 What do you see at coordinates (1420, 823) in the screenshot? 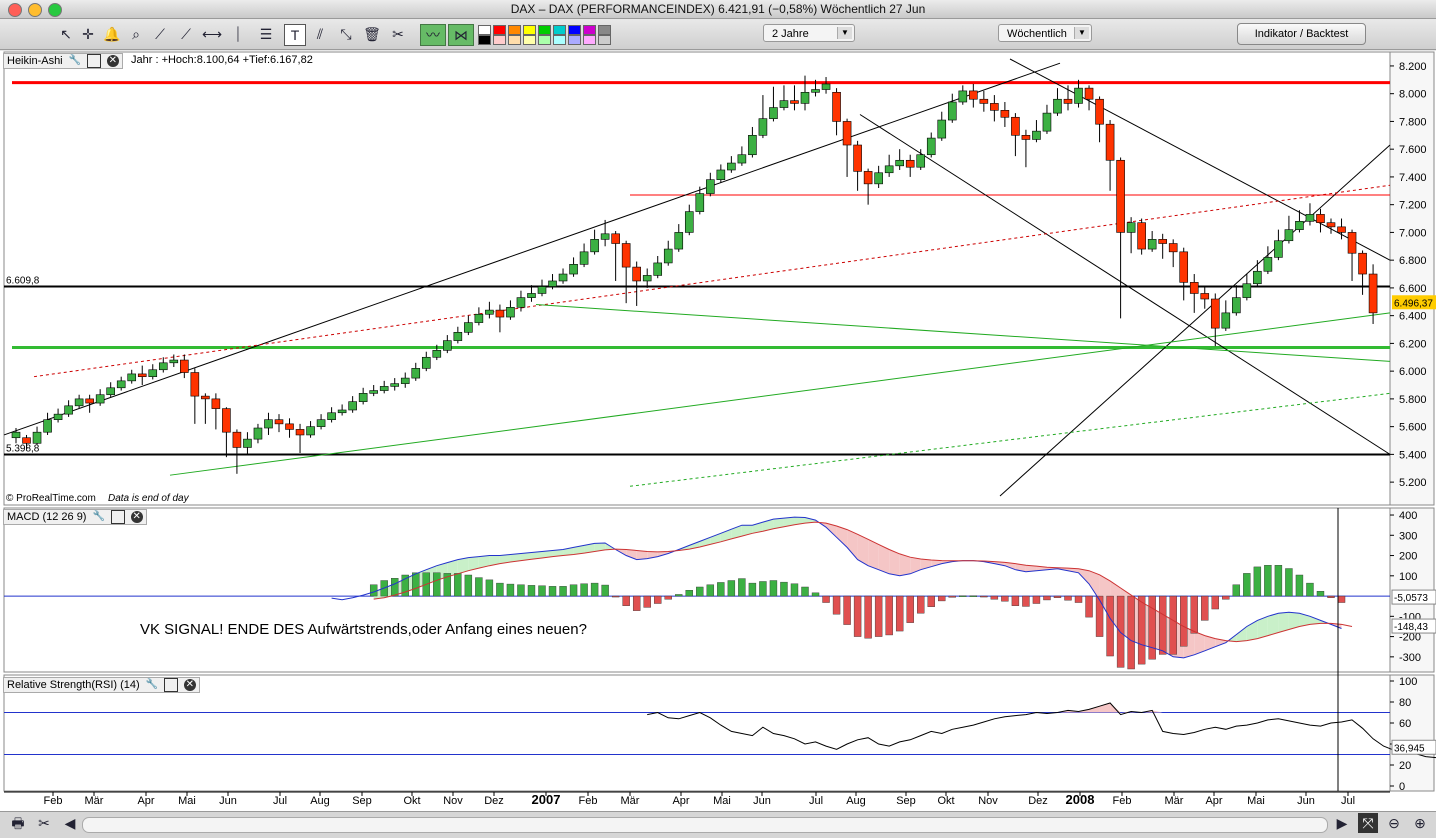
I see `zoom-in-icon: ⊕` at bounding box center [1420, 823].